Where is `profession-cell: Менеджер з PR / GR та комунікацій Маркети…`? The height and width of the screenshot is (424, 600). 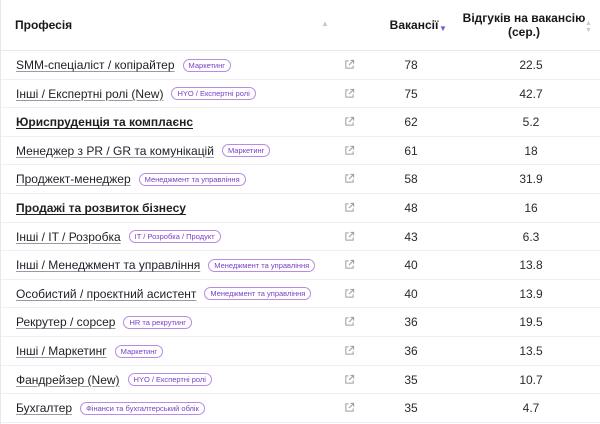
profession-cell: Менеджер з PR / GR та комунікацій Маркети… is located at coordinates (143, 151).